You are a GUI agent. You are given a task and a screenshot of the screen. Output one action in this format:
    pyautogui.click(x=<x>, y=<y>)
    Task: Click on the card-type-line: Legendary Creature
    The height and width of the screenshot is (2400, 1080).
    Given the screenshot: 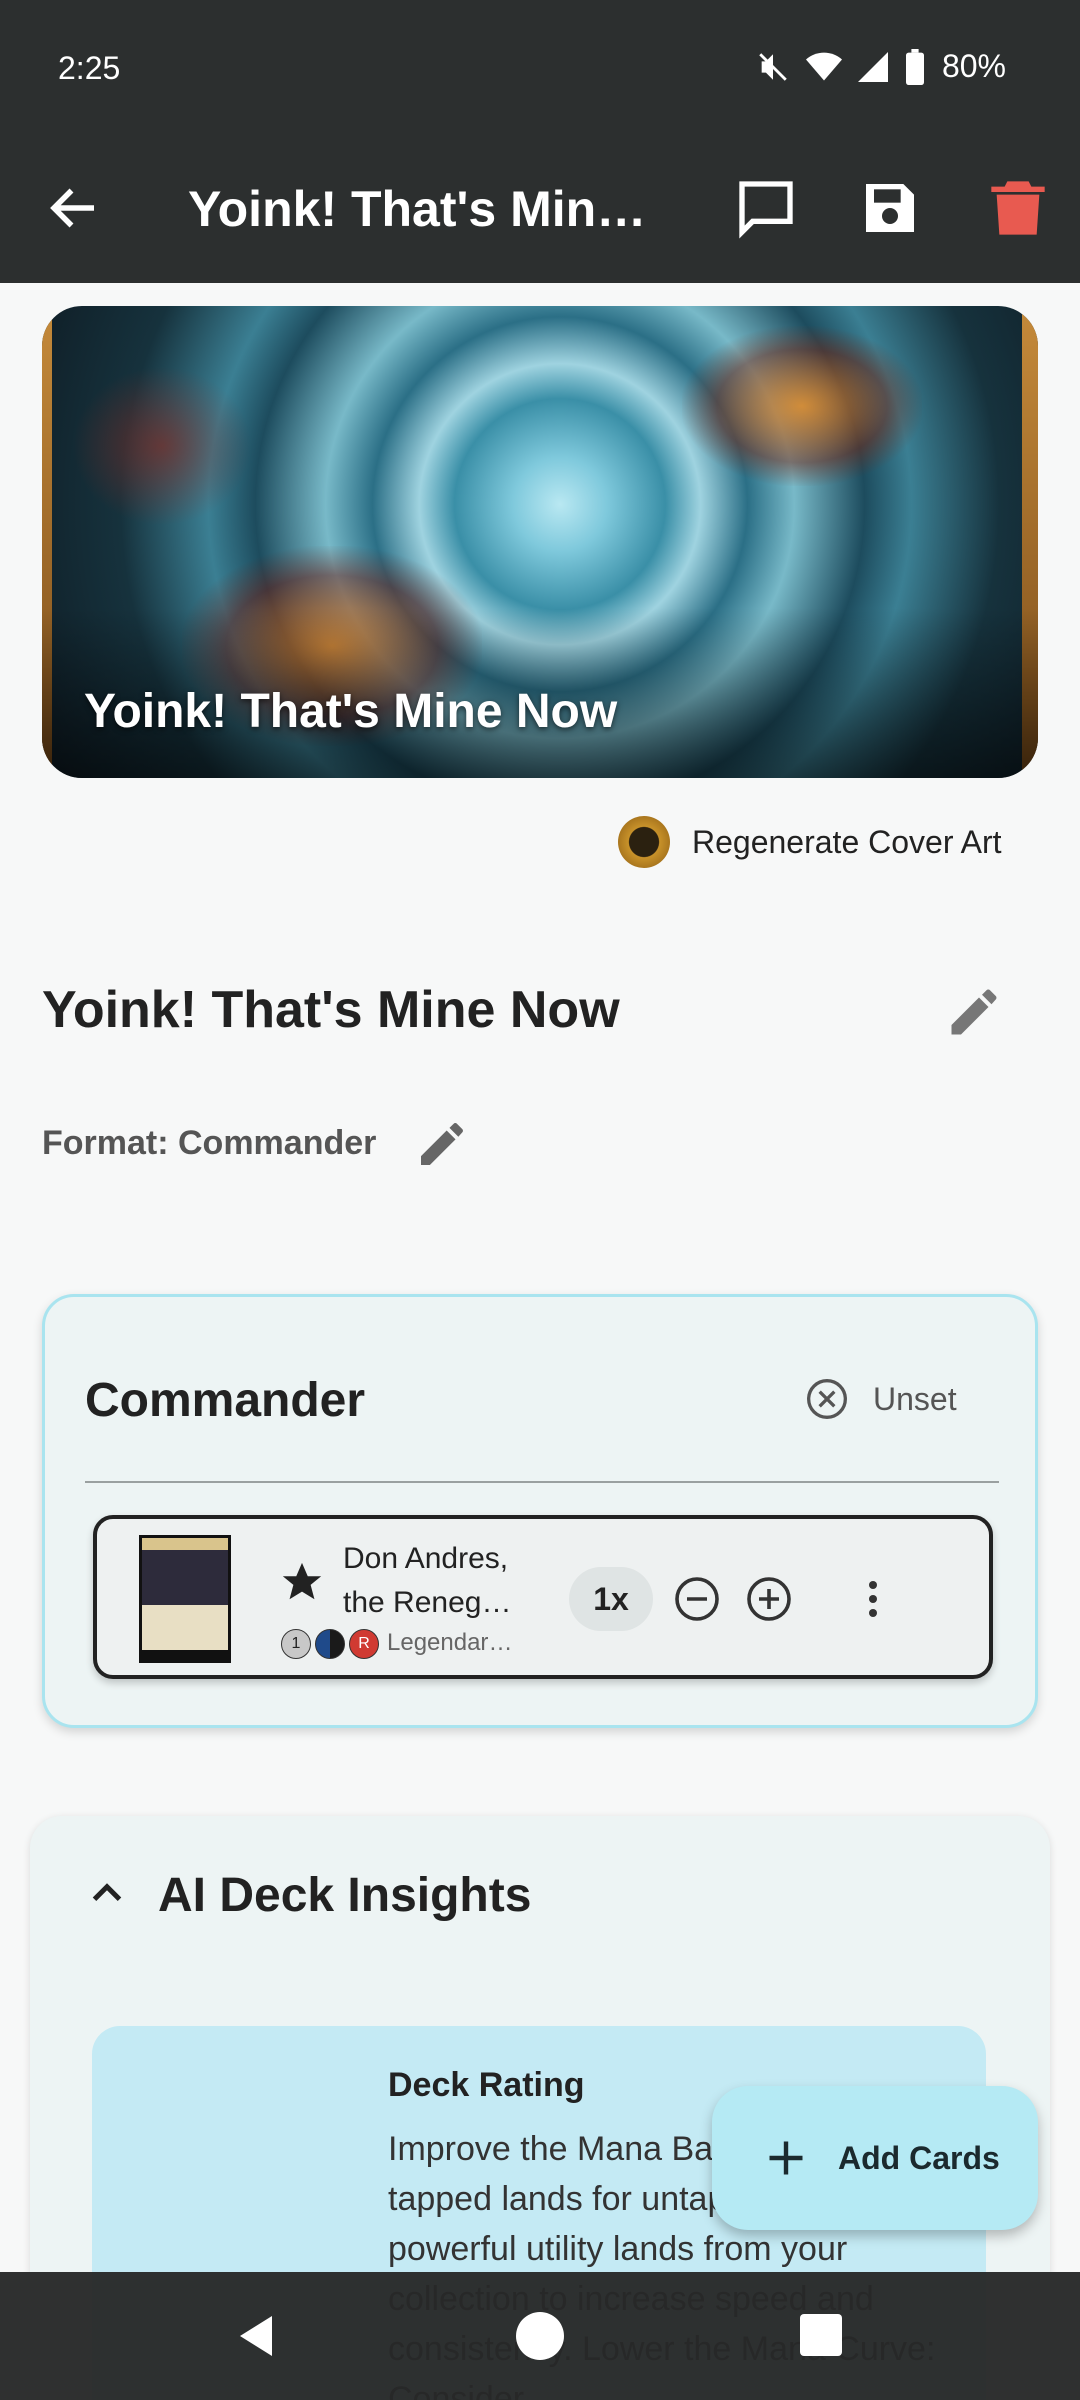 What is the action you would take?
    pyautogui.click(x=452, y=1642)
    